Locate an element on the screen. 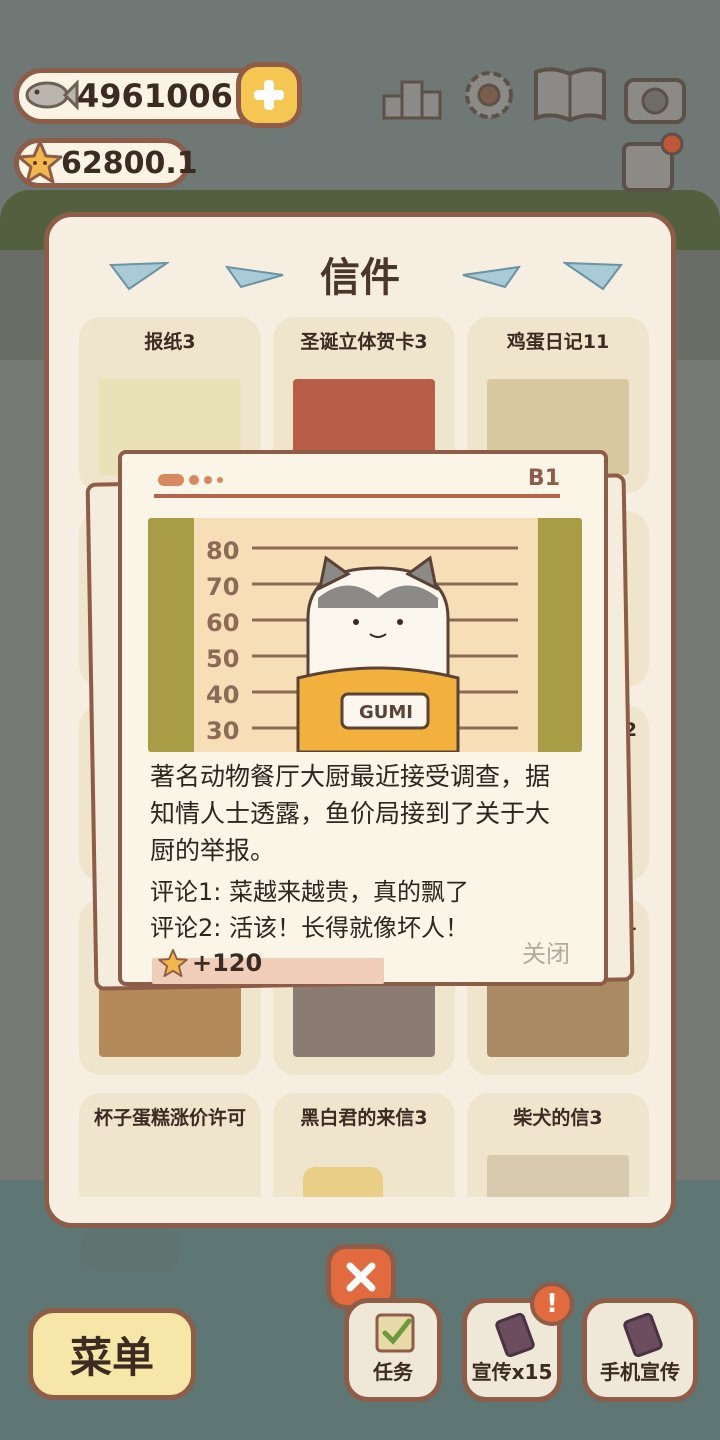 The height and width of the screenshot is (1440, 720). alert-badge: ! is located at coordinates (552, 1304).